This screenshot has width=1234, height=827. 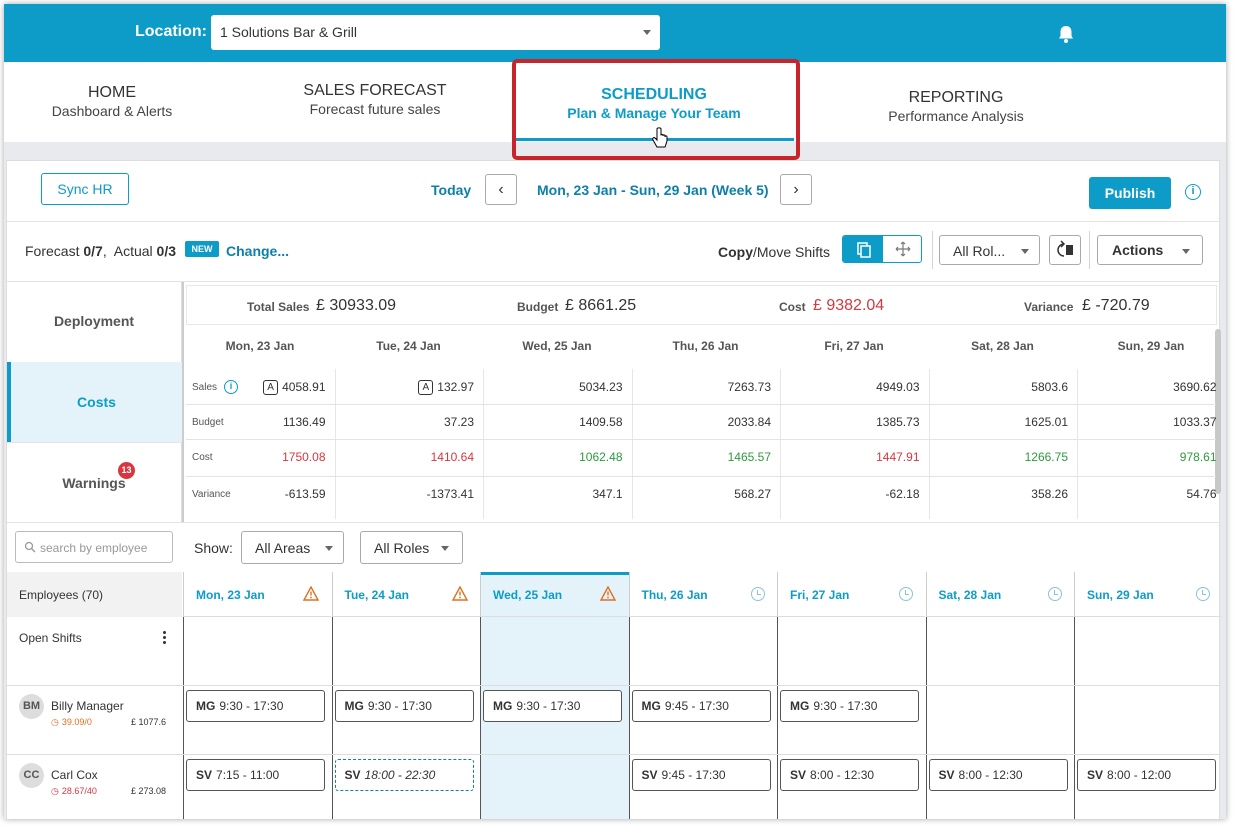 What do you see at coordinates (1150, 250) in the screenshot?
I see `actions-dropdown: Actions` at bounding box center [1150, 250].